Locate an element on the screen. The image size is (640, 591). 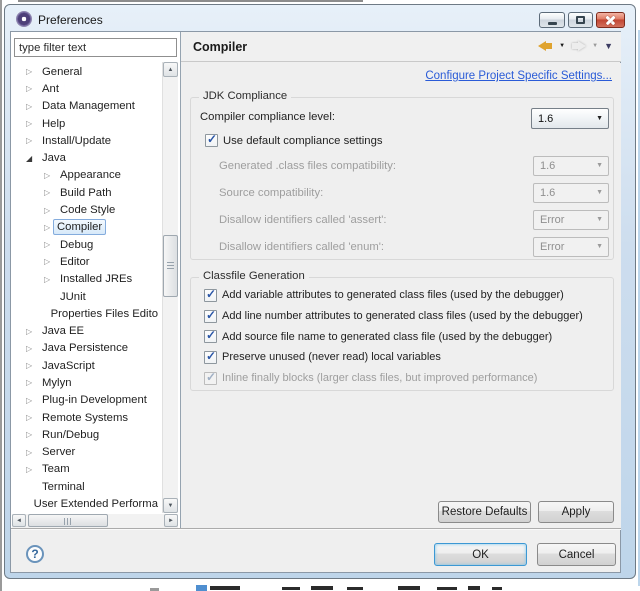
tree-item: User Extended Performa is located at coordinates (86, 503).